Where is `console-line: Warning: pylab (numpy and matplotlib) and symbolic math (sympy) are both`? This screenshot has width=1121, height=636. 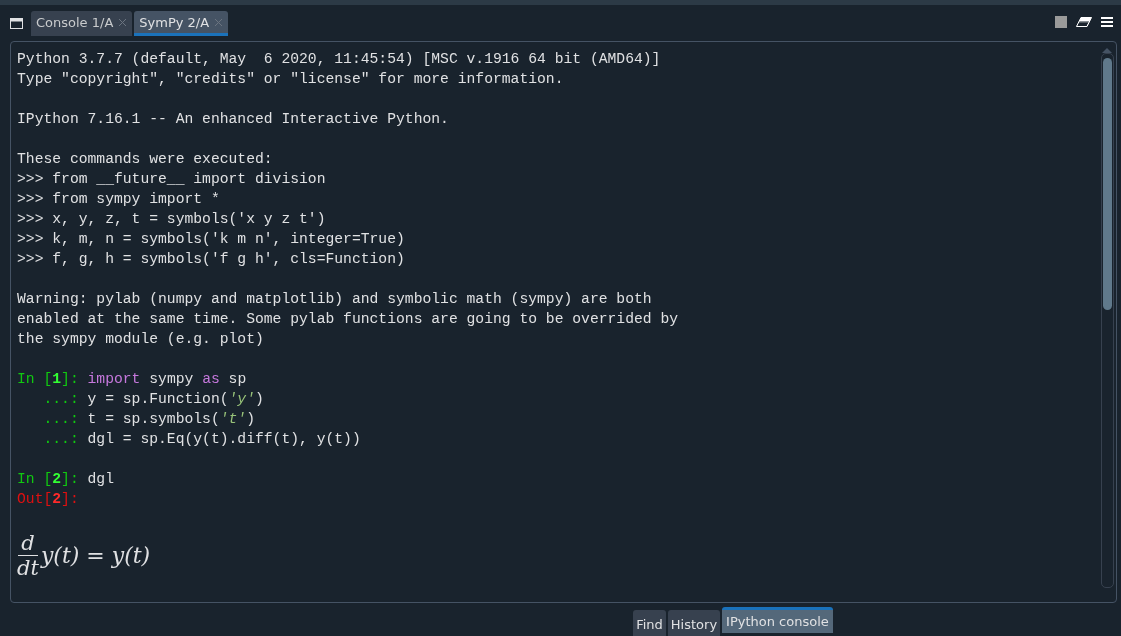 console-line: Warning: pylab (numpy and matplotlib) and symbolic math (sympy) are both is located at coordinates (334, 299).